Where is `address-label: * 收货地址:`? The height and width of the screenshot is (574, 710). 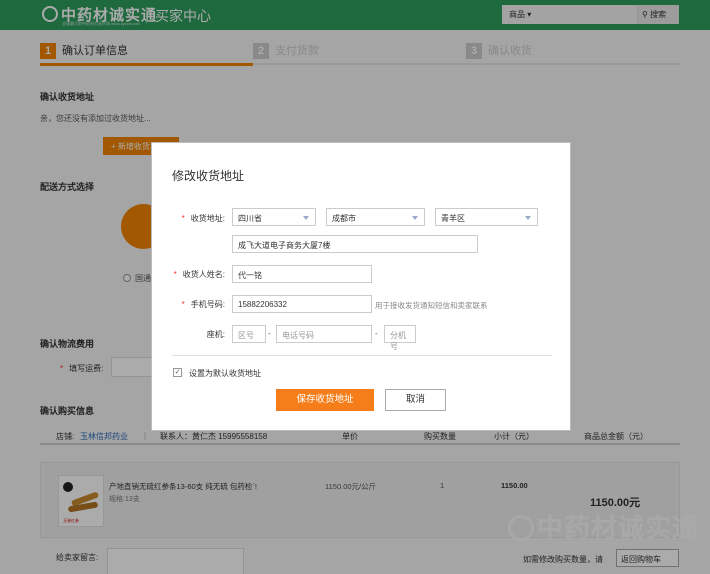
address-label: * 收货地址: is located at coordinates (203, 218).